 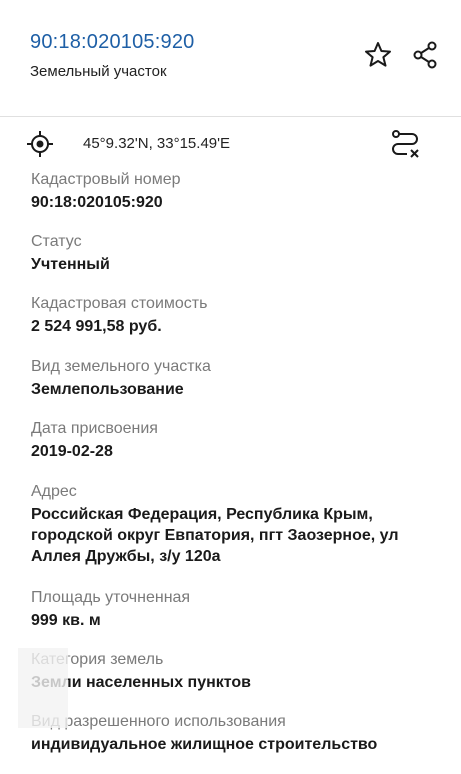 What do you see at coordinates (230, 388) in the screenshot?
I see `field-land-type: Вид земельного участка Землепользование` at bounding box center [230, 388].